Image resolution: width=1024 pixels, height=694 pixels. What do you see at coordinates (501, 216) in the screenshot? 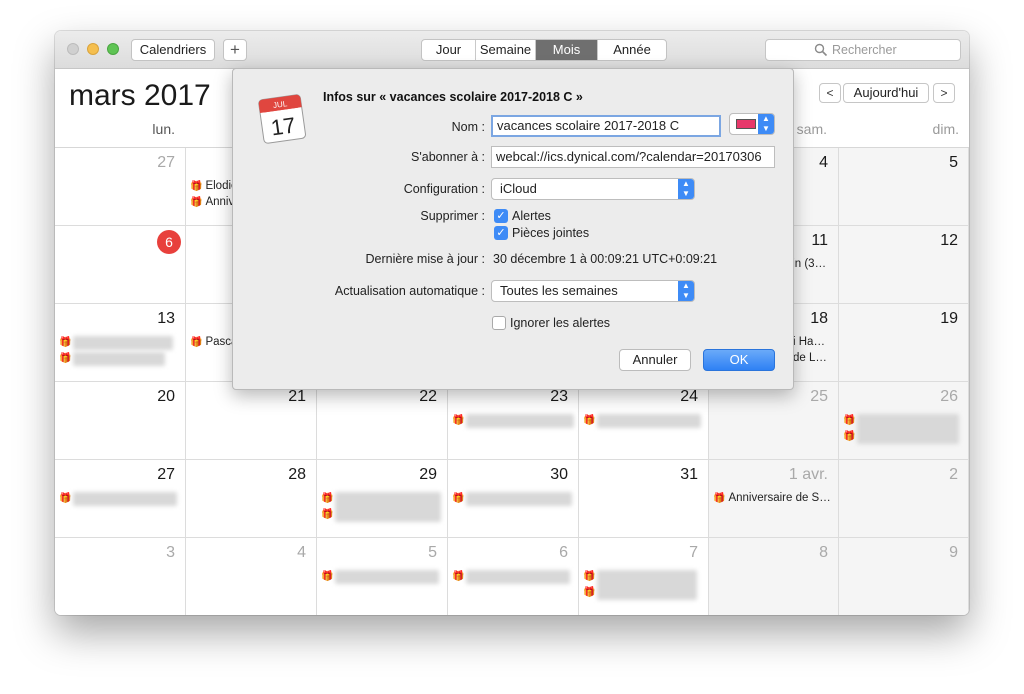
I see `remove-alerts-checkbox: ✓` at bounding box center [501, 216].